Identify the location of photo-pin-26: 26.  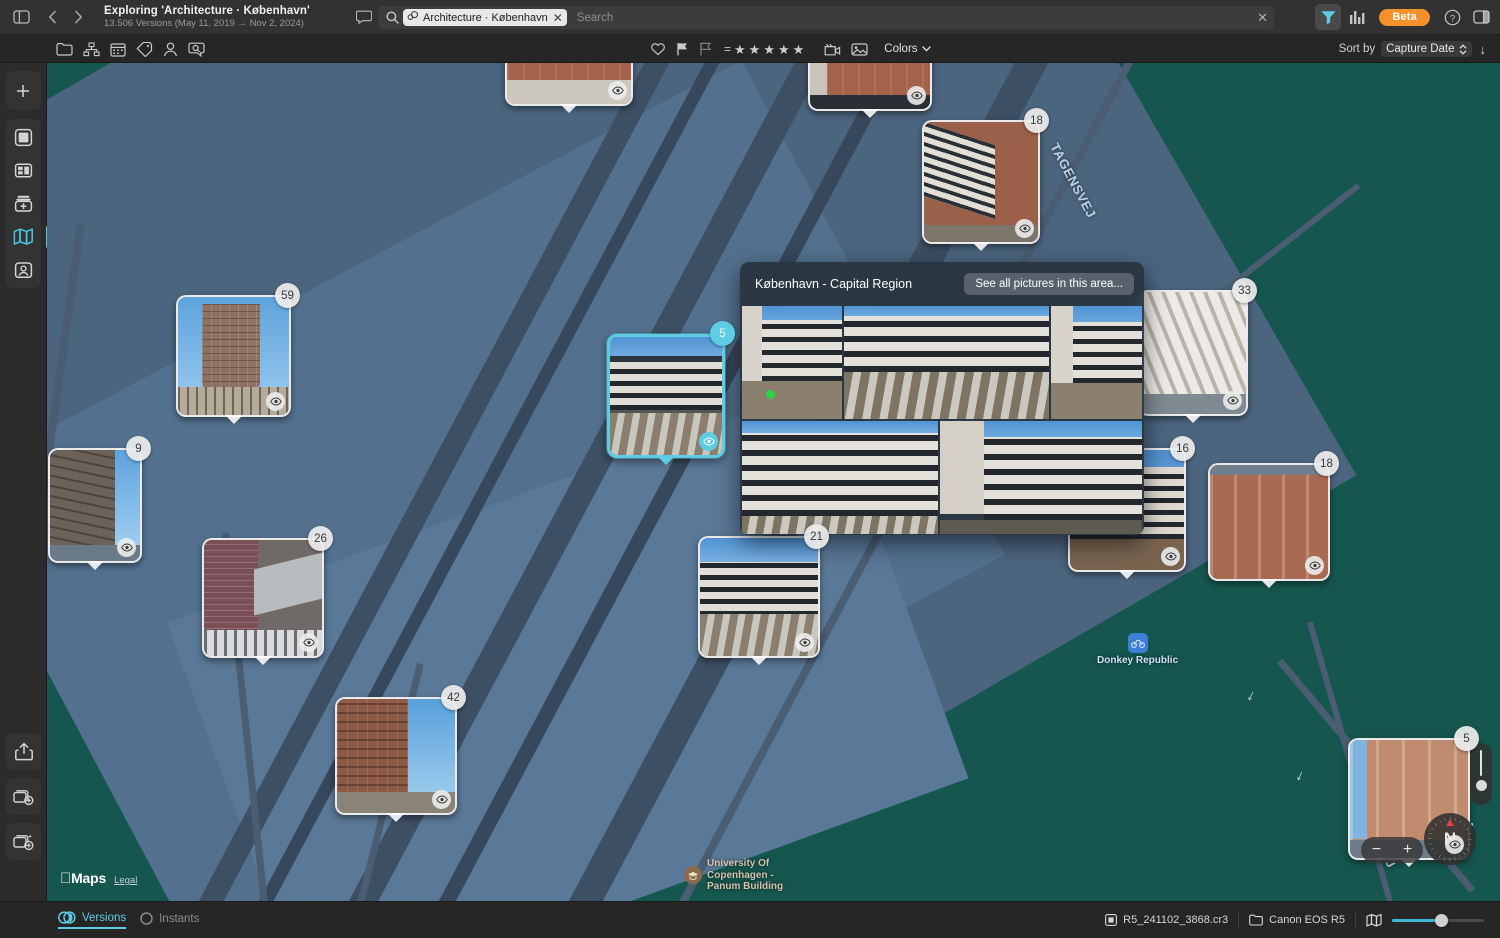
(267, 595).